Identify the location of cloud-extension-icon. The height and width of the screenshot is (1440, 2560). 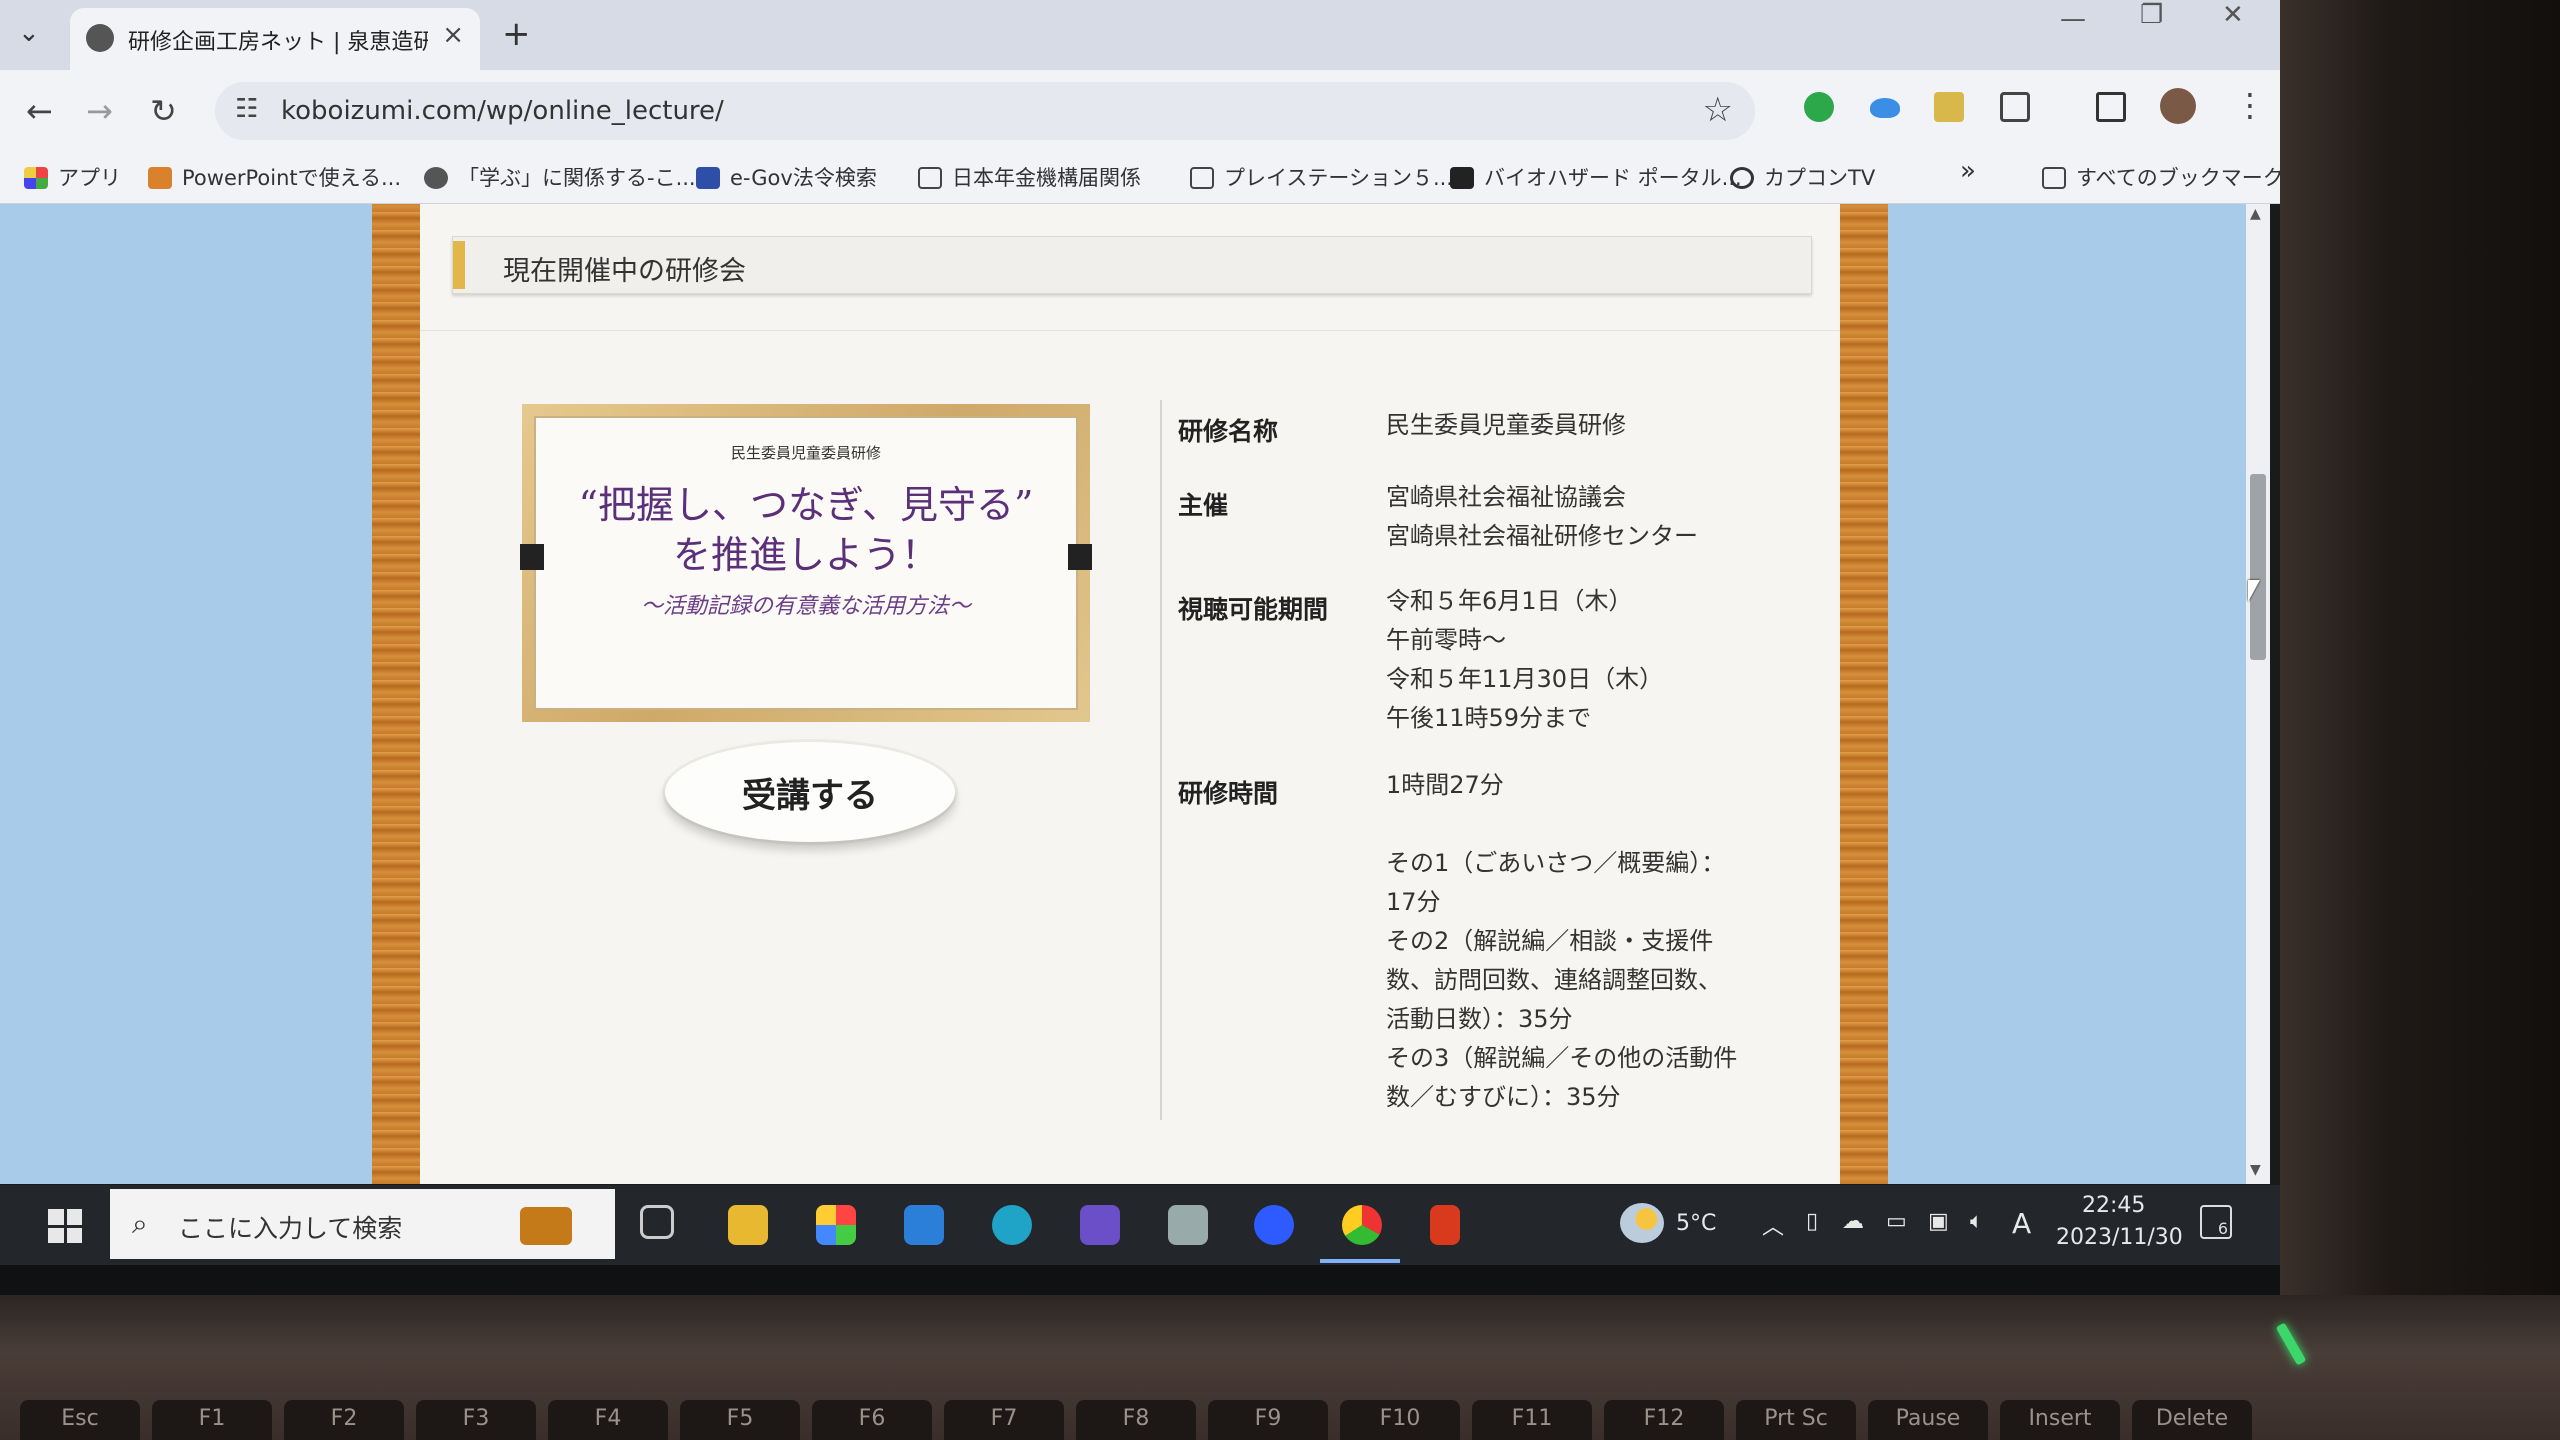
(1885, 108).